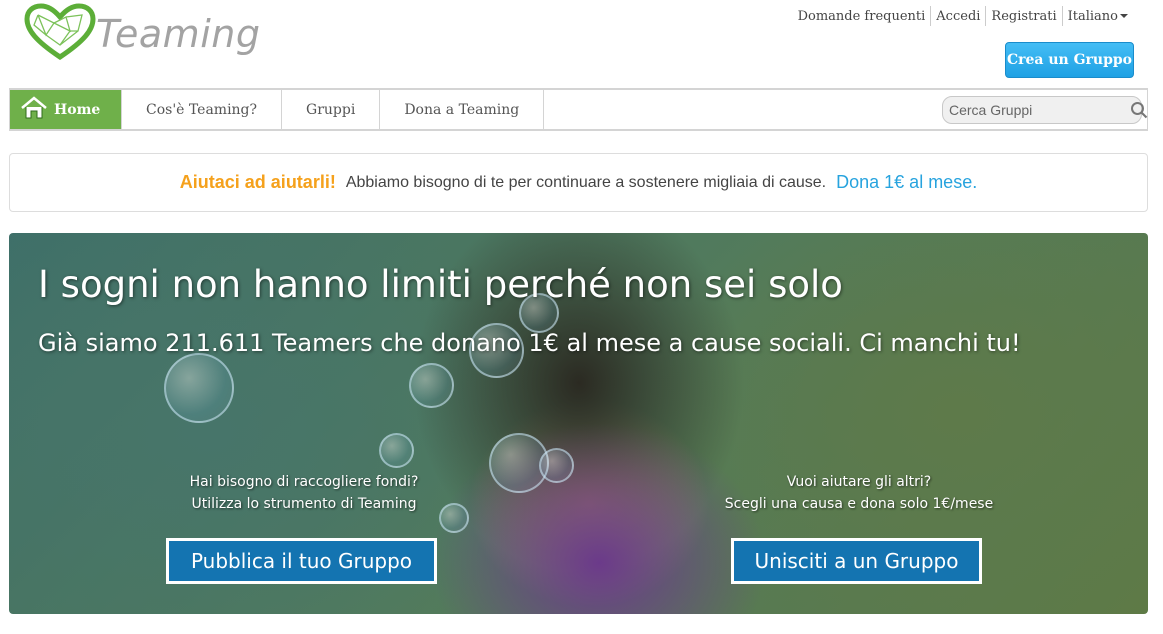 This screenshot has height=634, width=1163. Describe the element at coordinates (859, 504) in the screenshot. I see `help-line-2: Scegli una causa e dona solo 1€/mese` at that location.